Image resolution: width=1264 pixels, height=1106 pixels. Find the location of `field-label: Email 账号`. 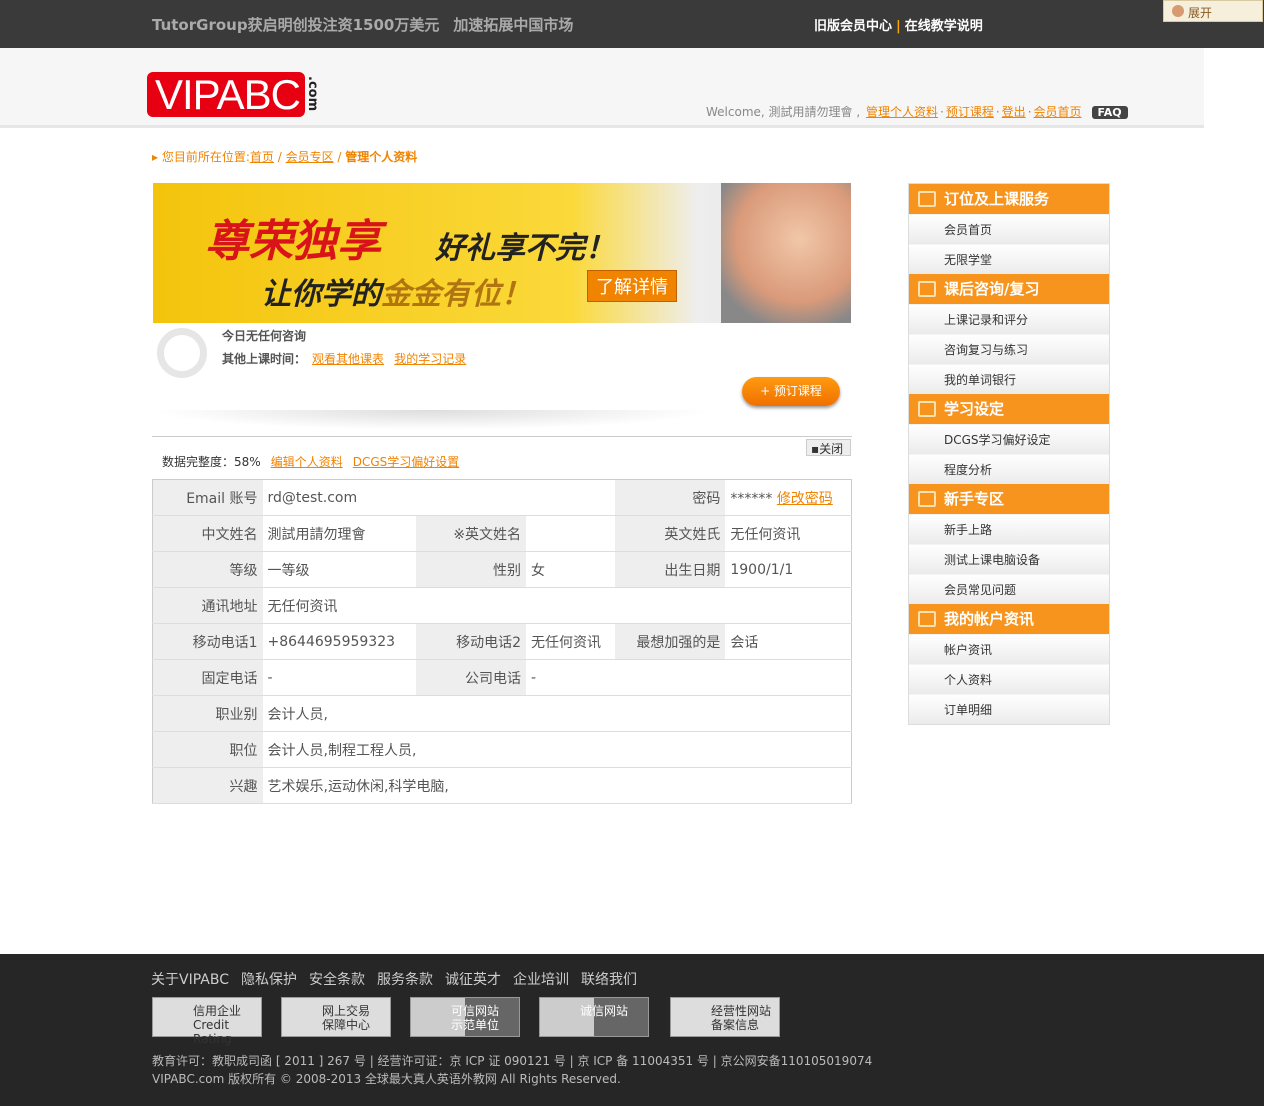

field-label: Email 账号 is located at coordinates (207, 497).